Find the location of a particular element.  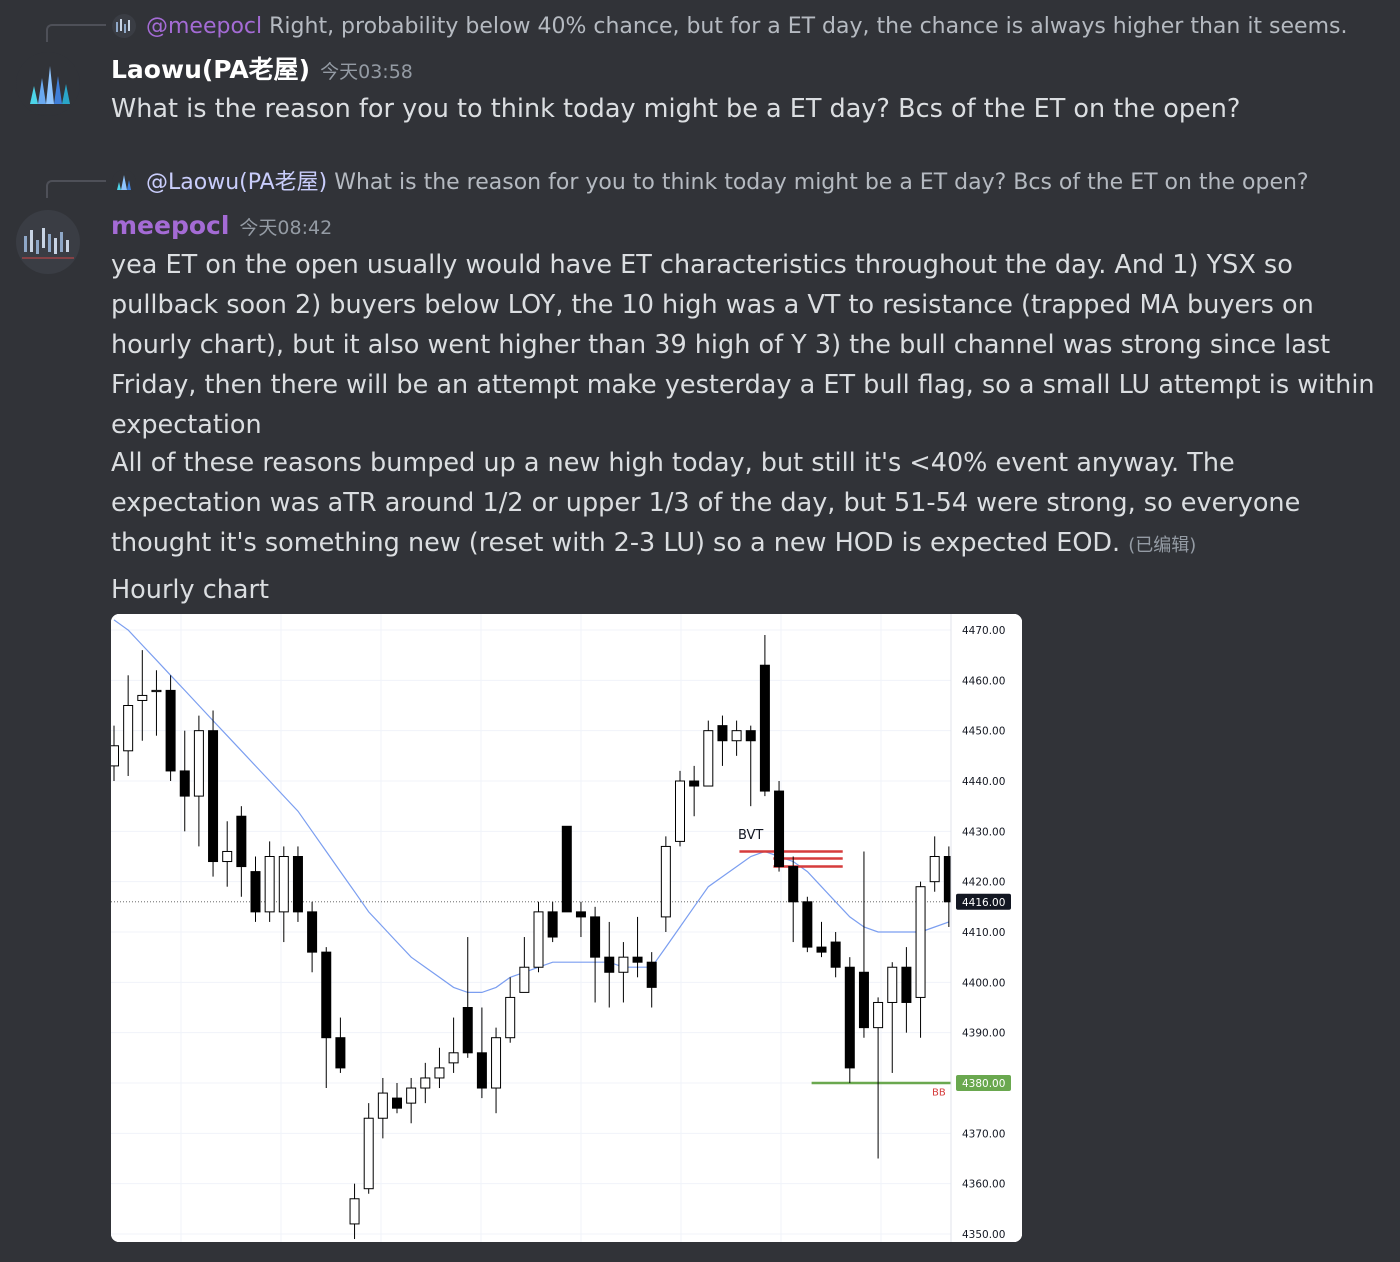

timestamp: 今天03:58 is located at coordinates (366, 72).